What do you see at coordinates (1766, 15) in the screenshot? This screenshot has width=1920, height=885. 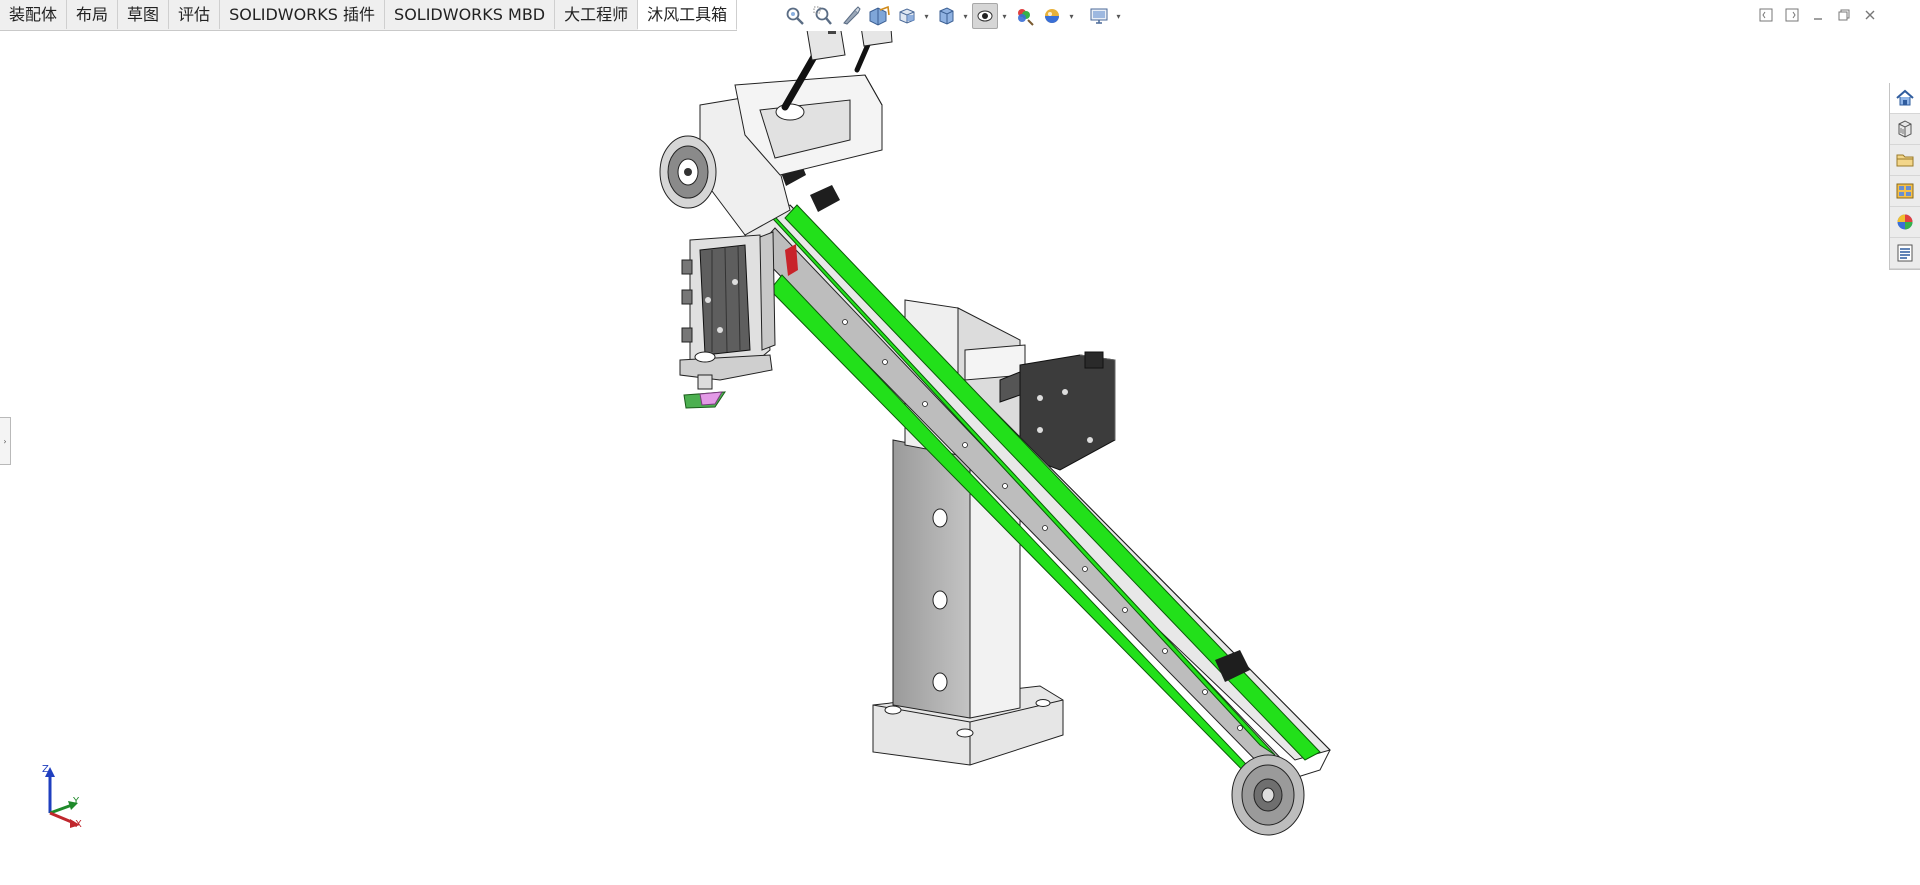 I see `tile-left-icon` at bounding box center [1766, 15].